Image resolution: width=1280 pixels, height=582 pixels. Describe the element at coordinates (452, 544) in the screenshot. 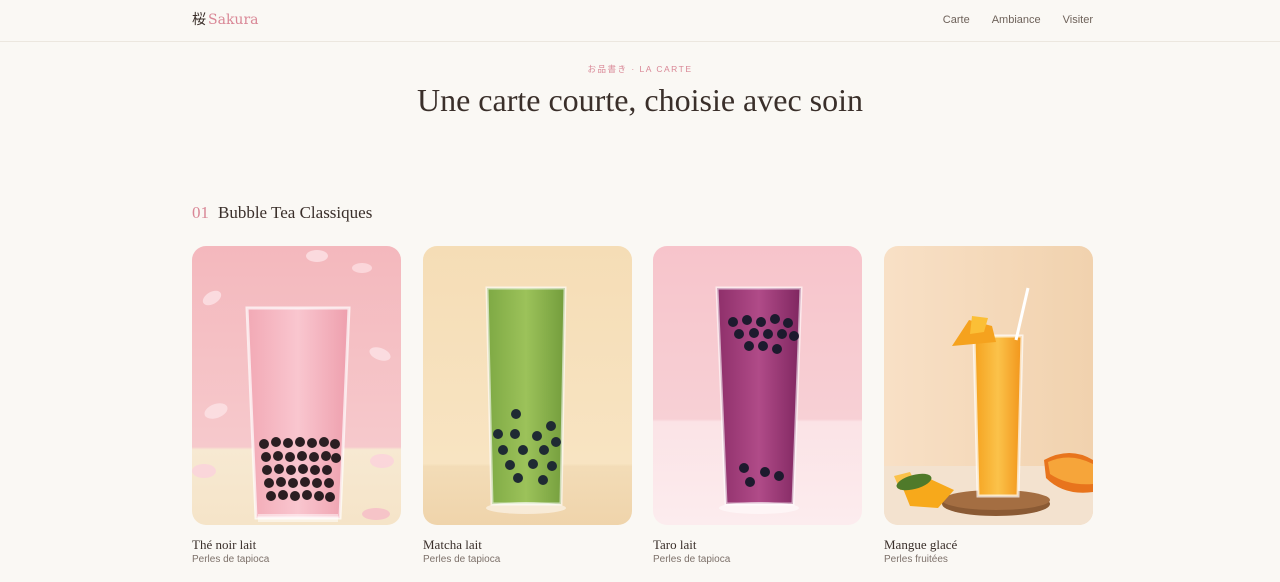

I see `menu-item-name: Matcha lait` at that location.